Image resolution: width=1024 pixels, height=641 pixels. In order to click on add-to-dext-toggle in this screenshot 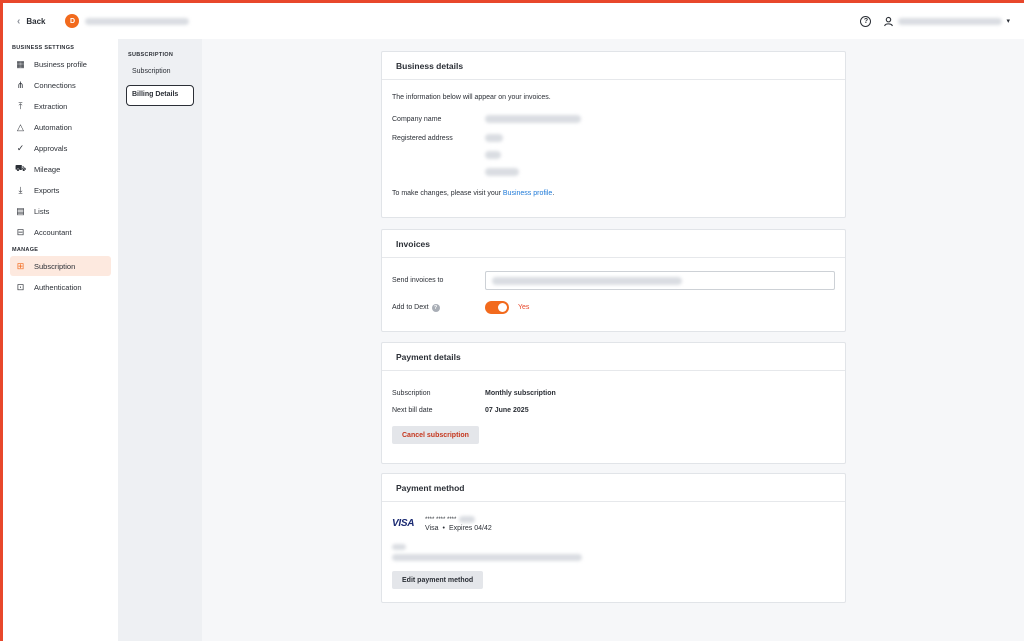, I will do `click(497, 307)`.